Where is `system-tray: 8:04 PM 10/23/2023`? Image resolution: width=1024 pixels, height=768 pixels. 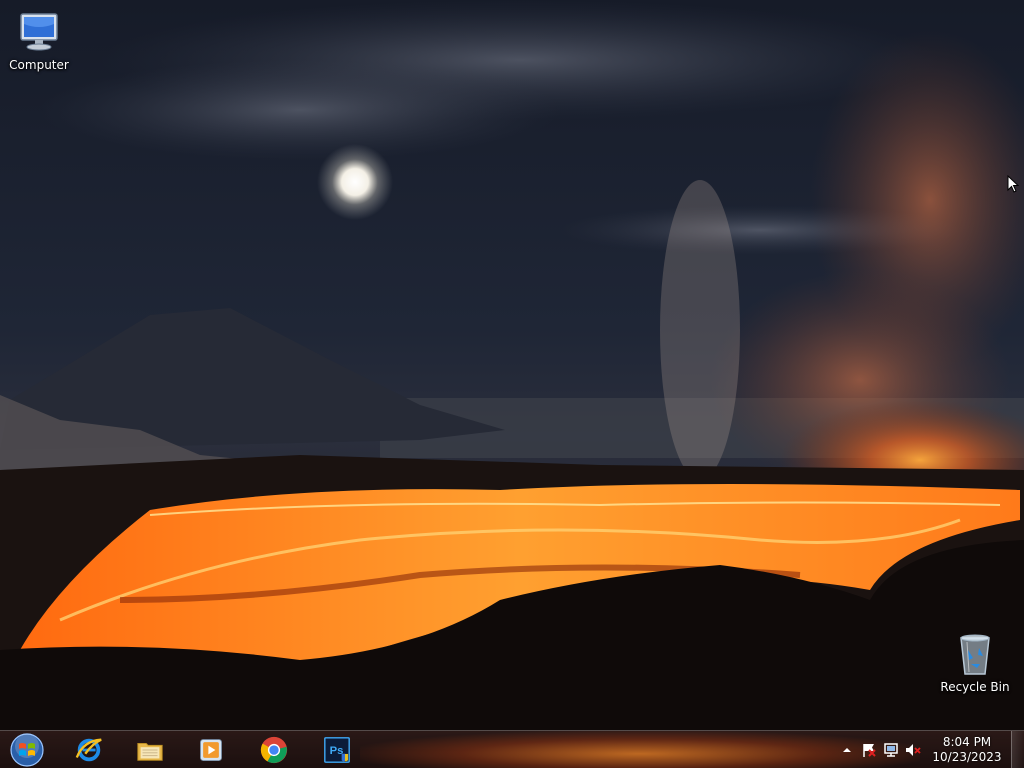 system-tray: 8:04 PM 10/23/2023 is located at coordinates (923, 749).